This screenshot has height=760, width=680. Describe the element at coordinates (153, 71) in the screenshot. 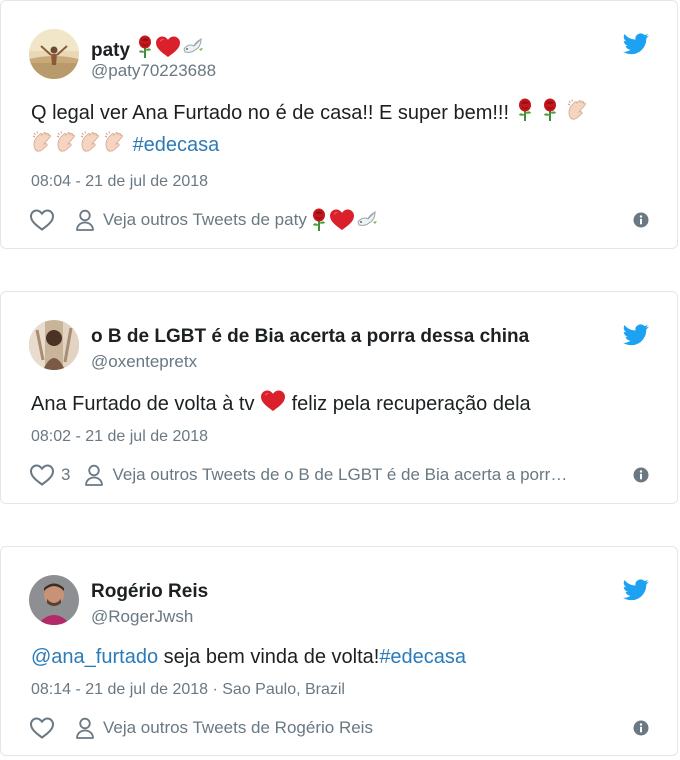

I see `author-handle: @paty70223688` at that location.